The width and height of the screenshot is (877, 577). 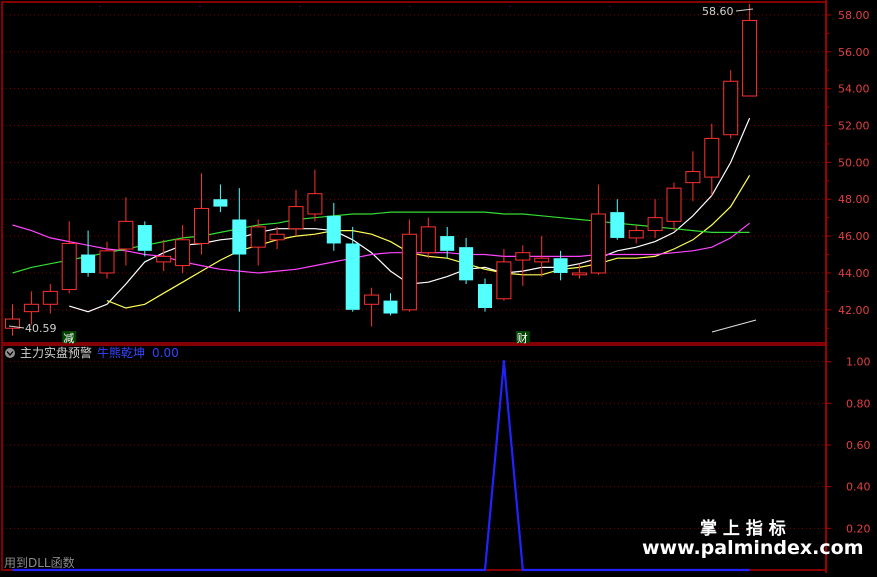 I want to click on indicator-tick-label: 0.80, so click(x=858, y=403).